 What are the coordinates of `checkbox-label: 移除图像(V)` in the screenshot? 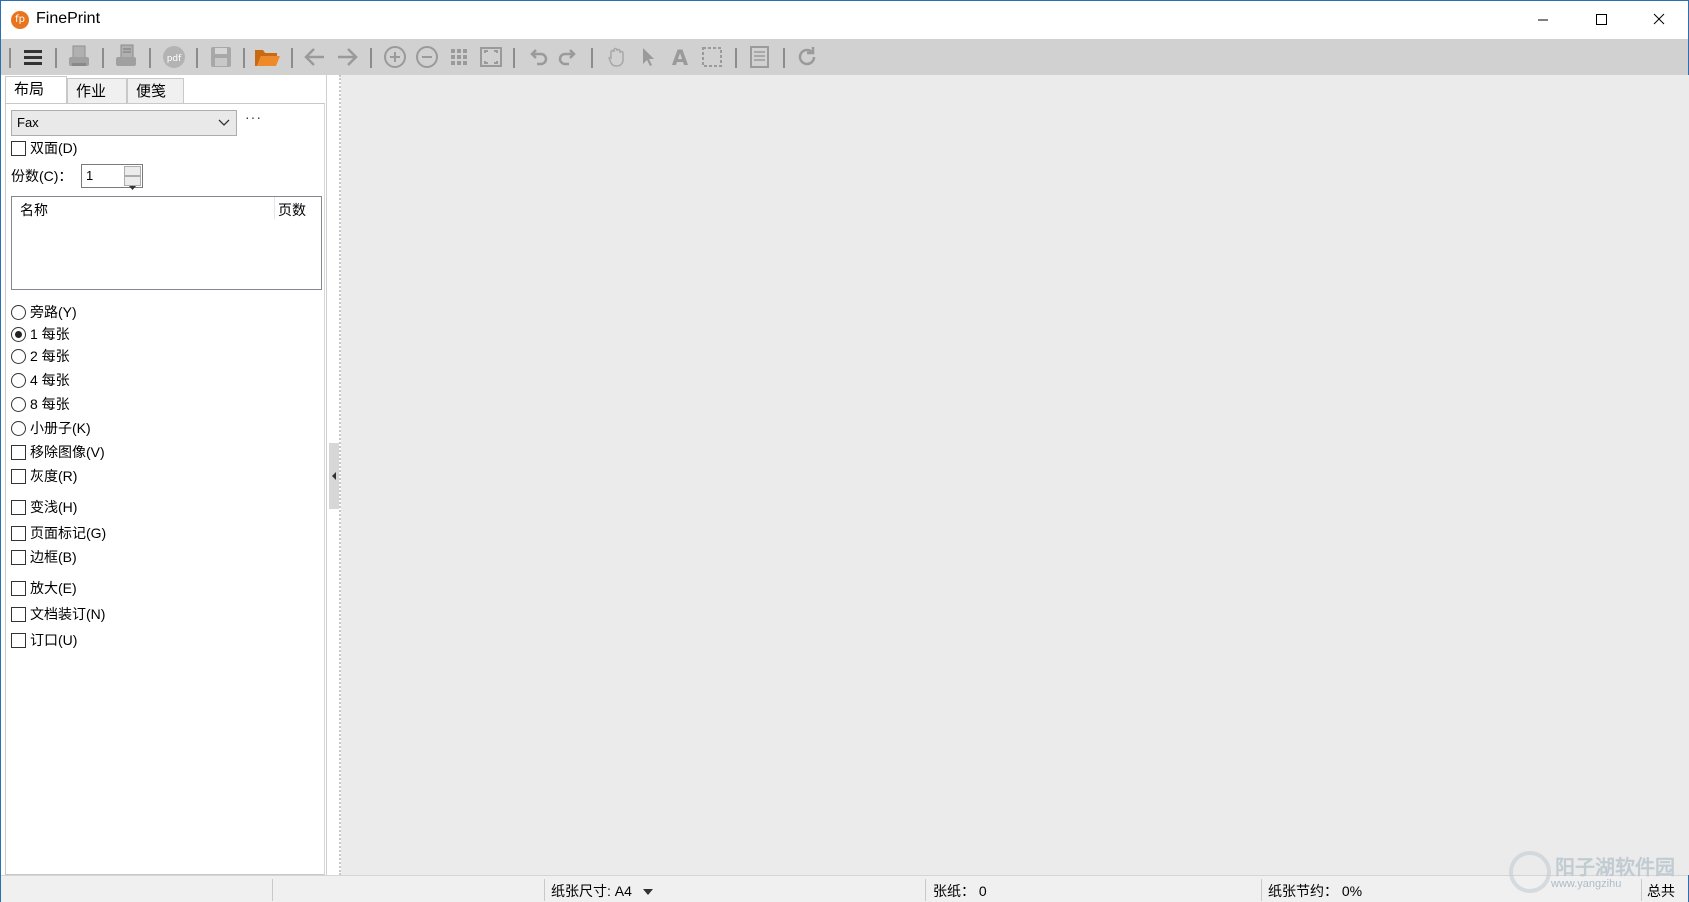 It's located at (67, 452).